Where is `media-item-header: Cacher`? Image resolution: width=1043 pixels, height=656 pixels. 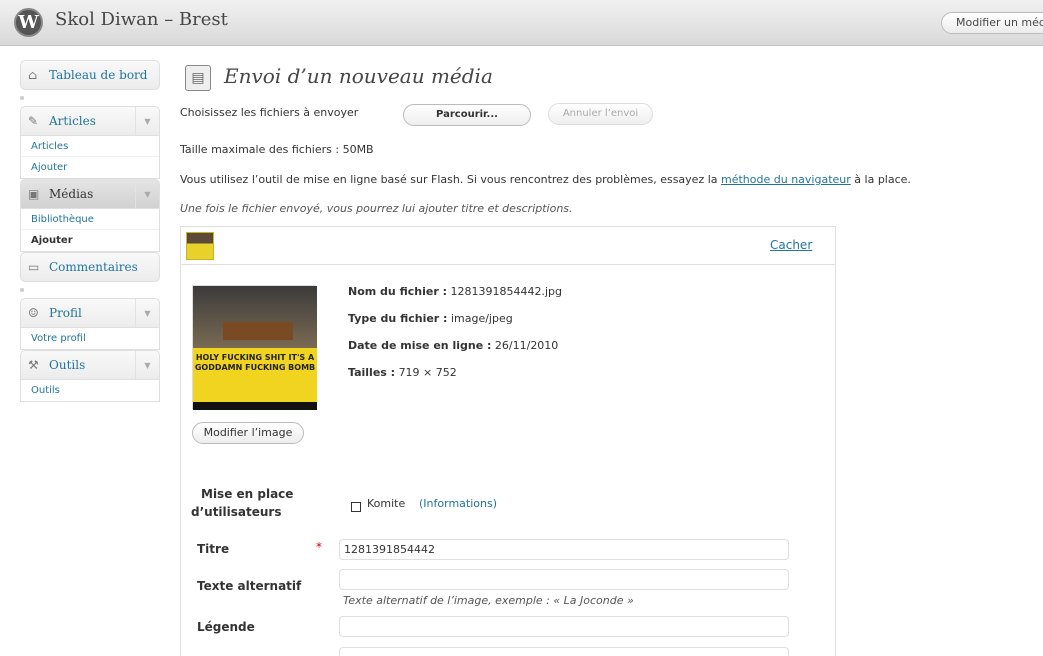
media-item-header: Cacher is located at coordinates (508, 246).